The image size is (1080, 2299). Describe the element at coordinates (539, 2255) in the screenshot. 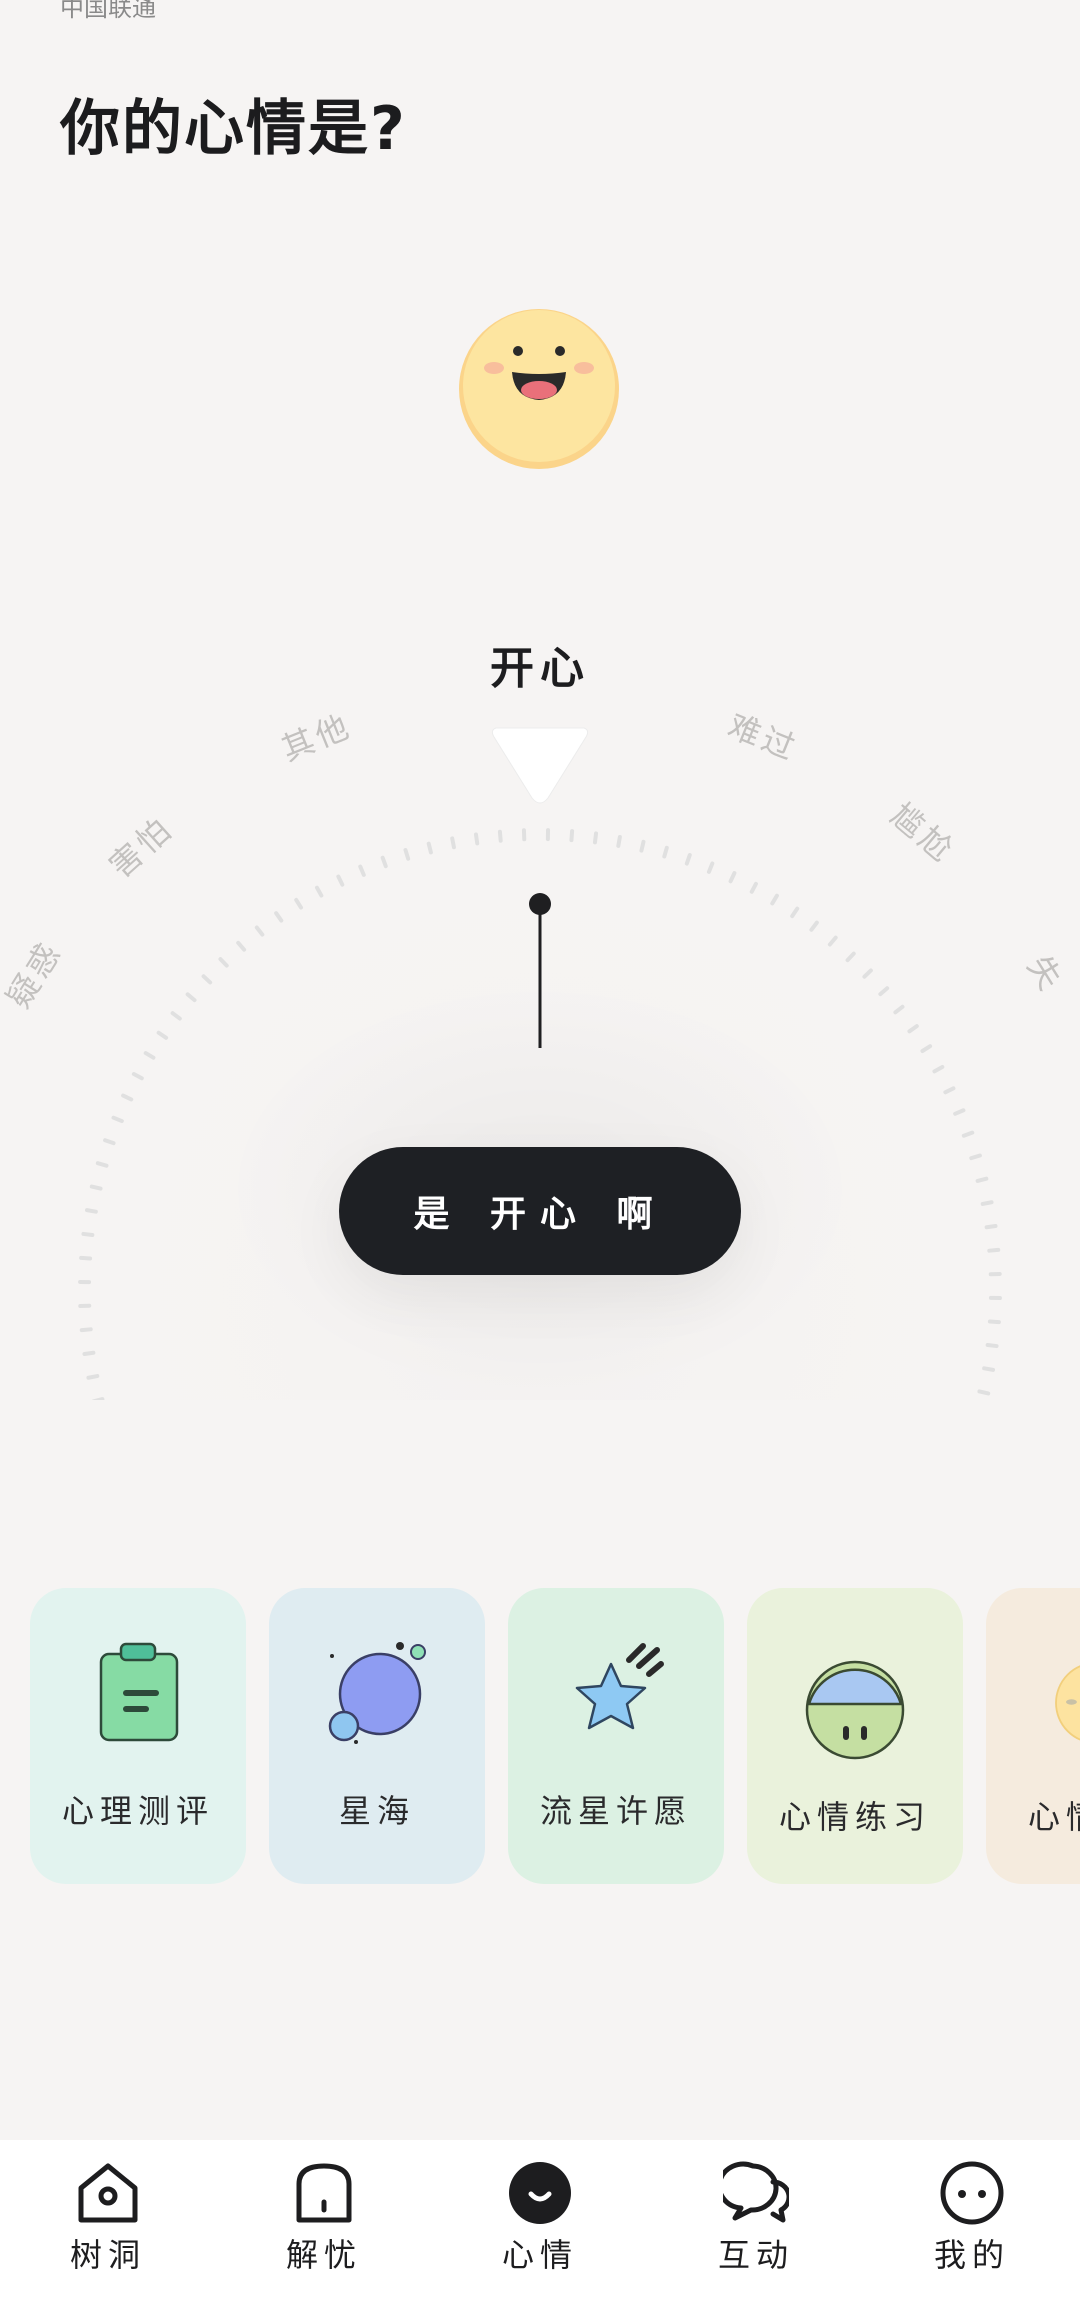

I see `tab-label: 心情` at that location.